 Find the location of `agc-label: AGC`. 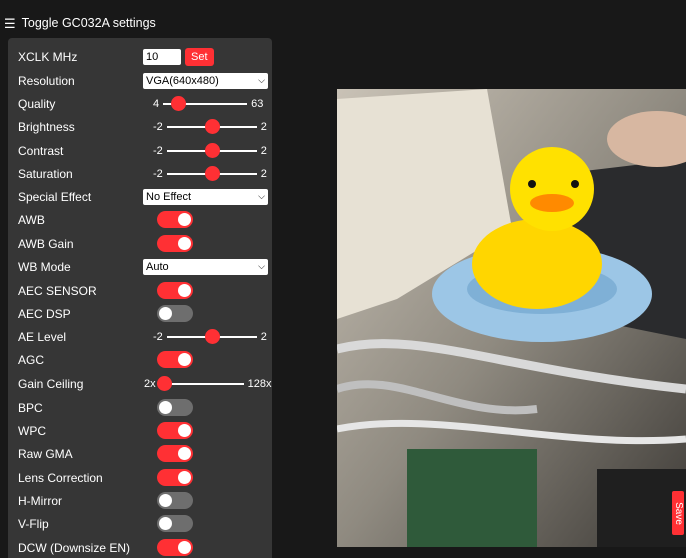

agc-label: AGC is located at coordinates (31, 359).